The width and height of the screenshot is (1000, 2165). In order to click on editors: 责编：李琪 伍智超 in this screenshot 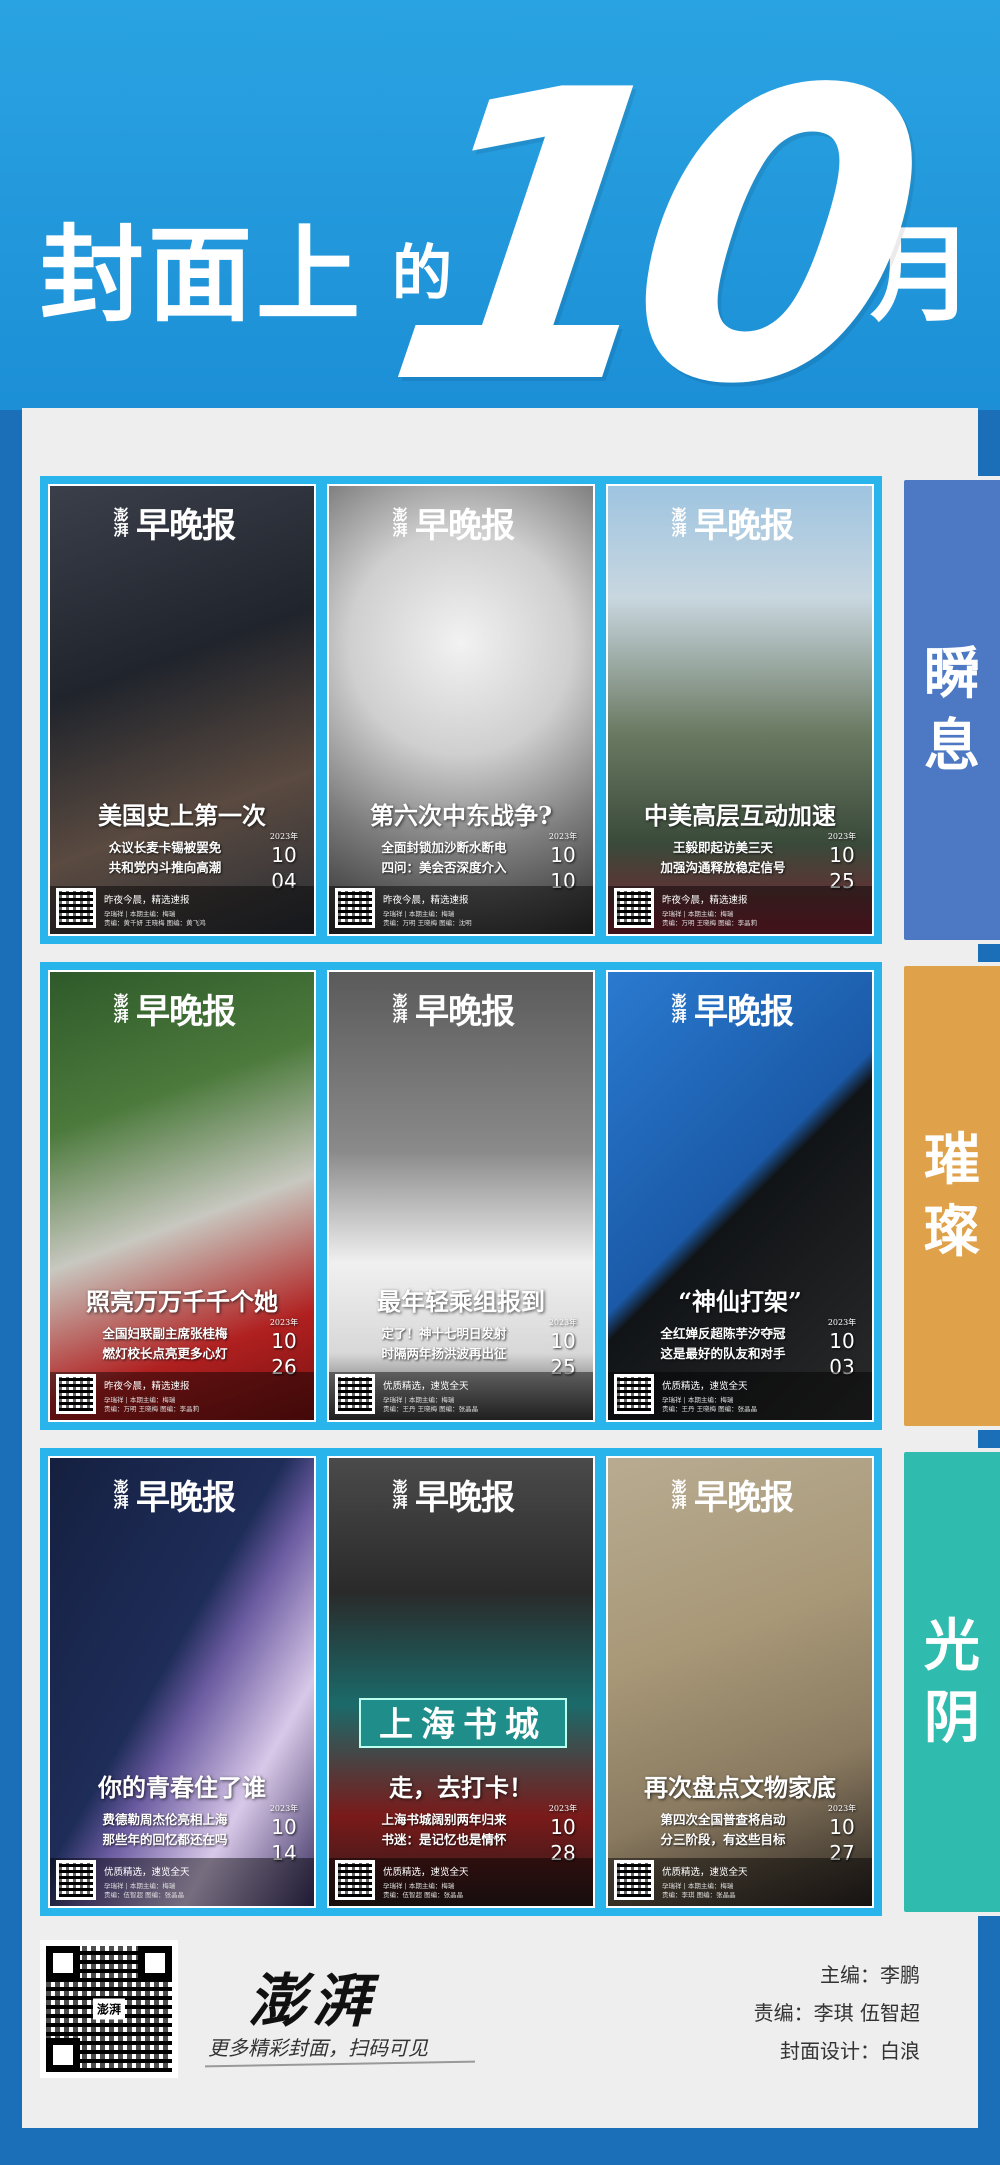, I will do `click(836, 2013)`.